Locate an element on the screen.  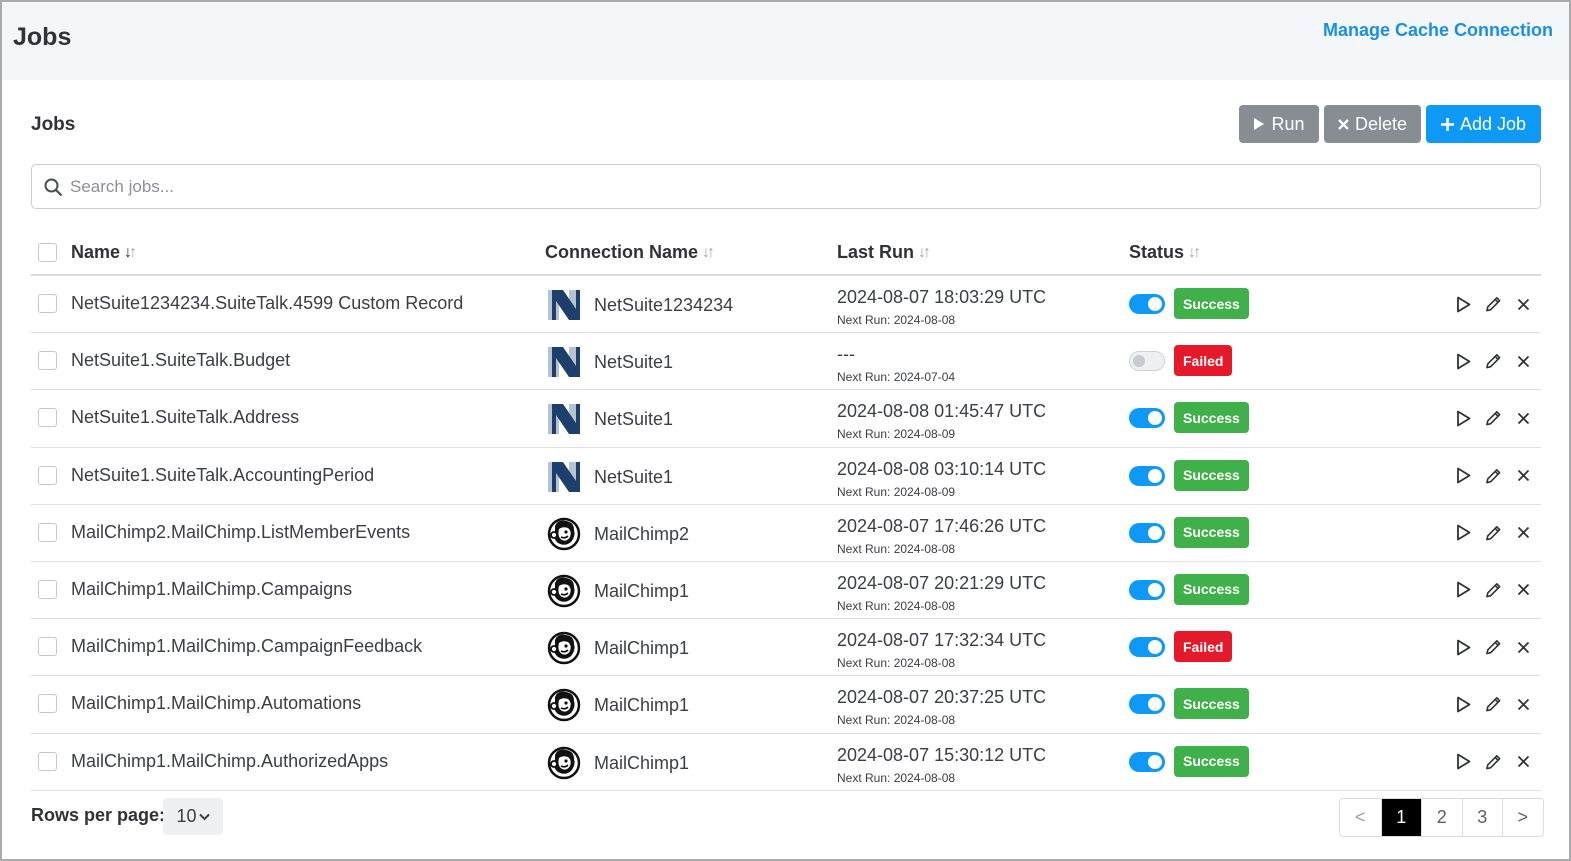
add-job-button: Add Job is located at coordinates (1483, 124).